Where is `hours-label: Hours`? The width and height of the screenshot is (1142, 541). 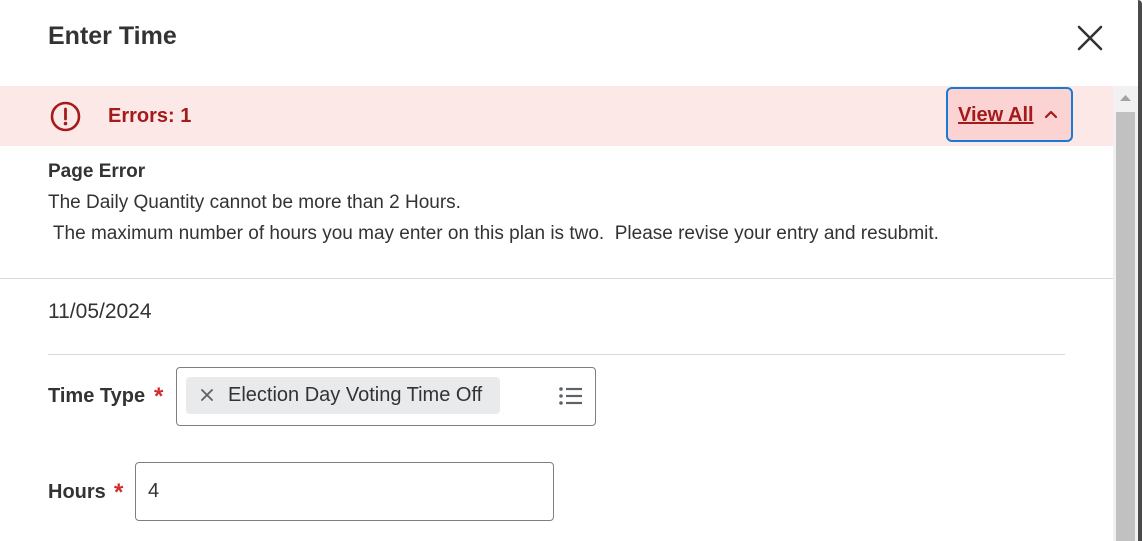
hours-label: Hours is located at coordinates (77, 492).